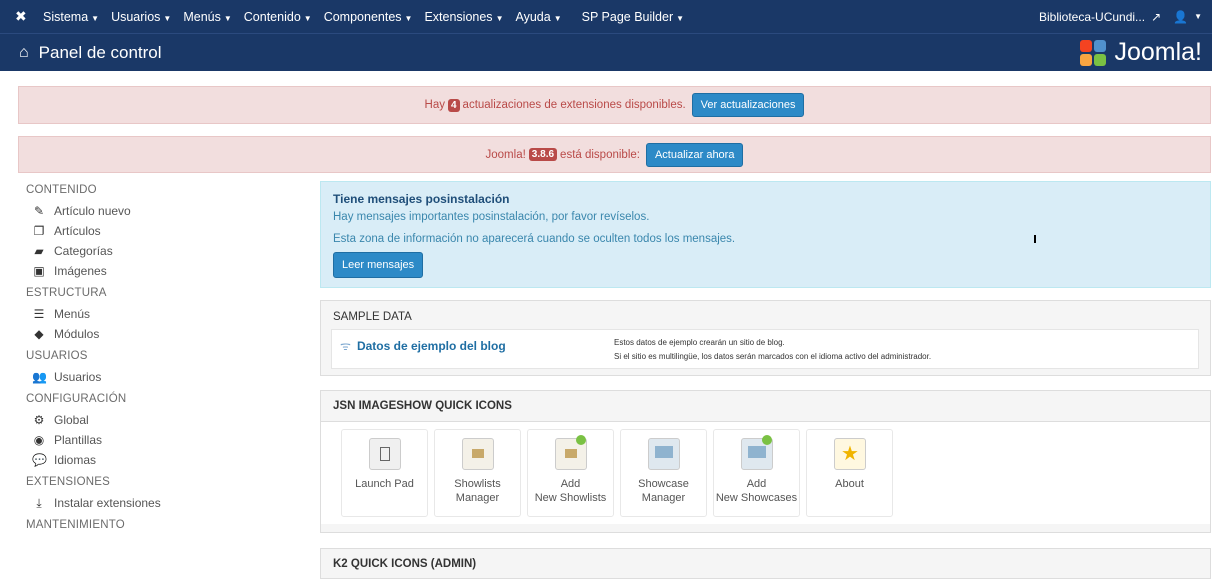 This screenshot has height=579, width=1212. Describe the element at coordinates (39, 460) in the screenshot. I see `comments-icon: 💬` at that location.